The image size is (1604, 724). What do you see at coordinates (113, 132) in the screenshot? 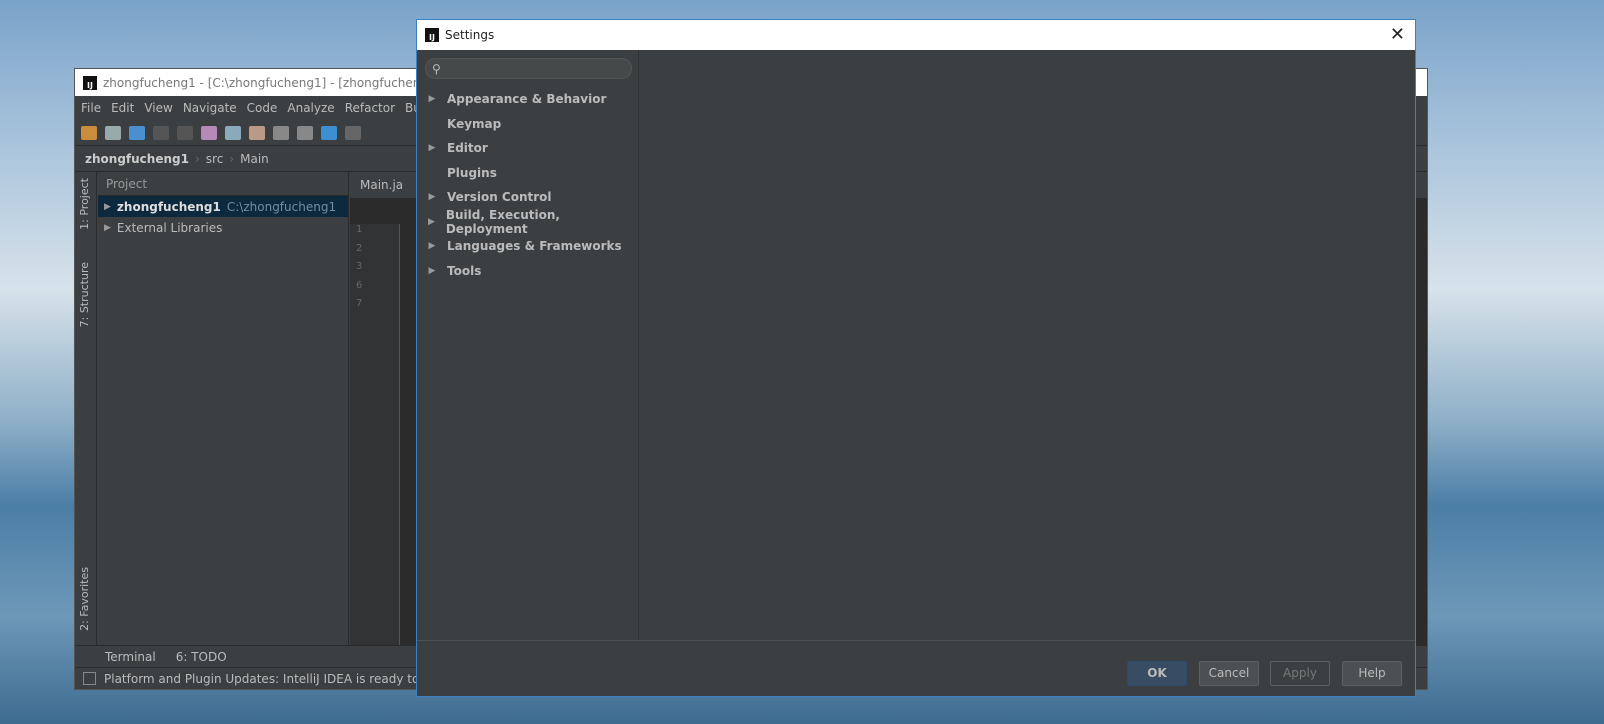
I see `save-icon` at bounding box center [113, 132].